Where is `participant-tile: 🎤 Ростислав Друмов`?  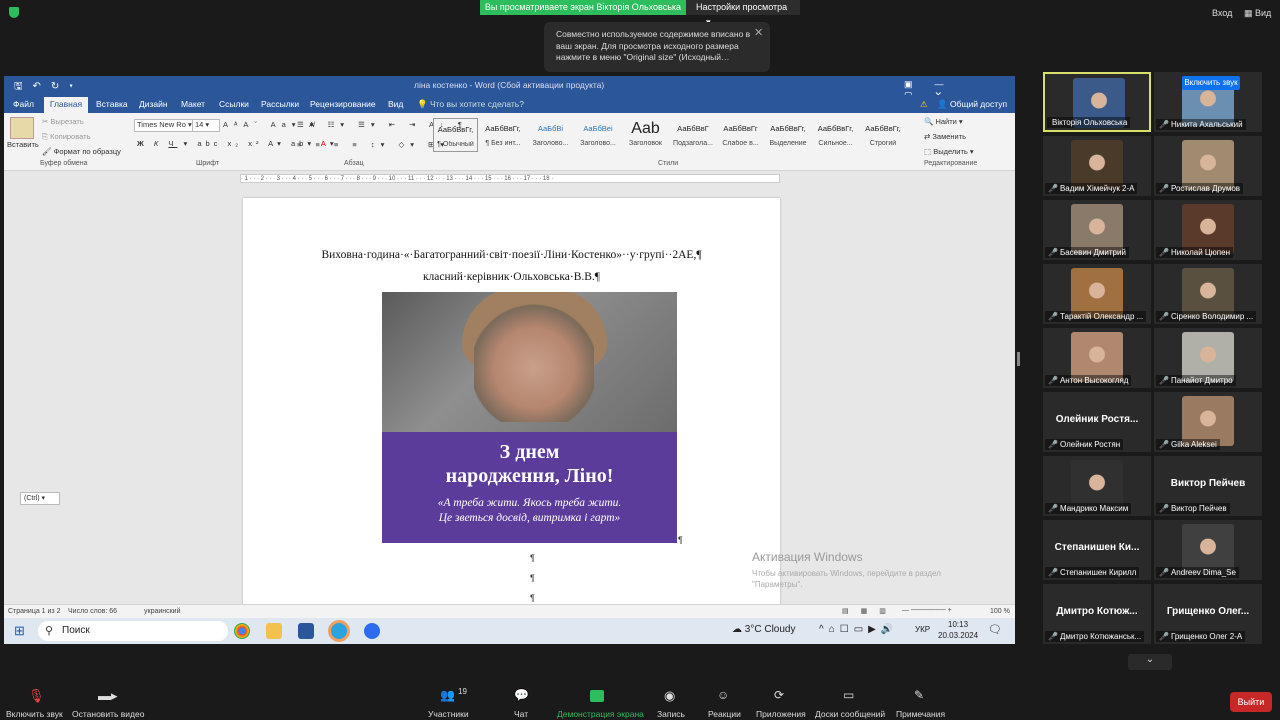
participant-tile: 🎤 Ростислав Друмов is located at coordinates (1208, 166).